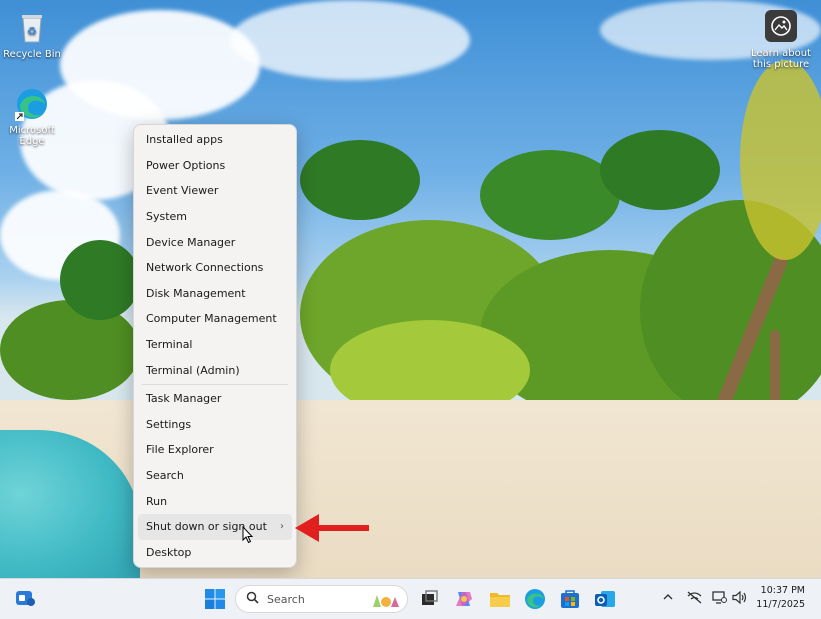 This screenshot has height=619, width=821. I want to click on desktop-icon-label: Recycle Bin, so click(32, 54).